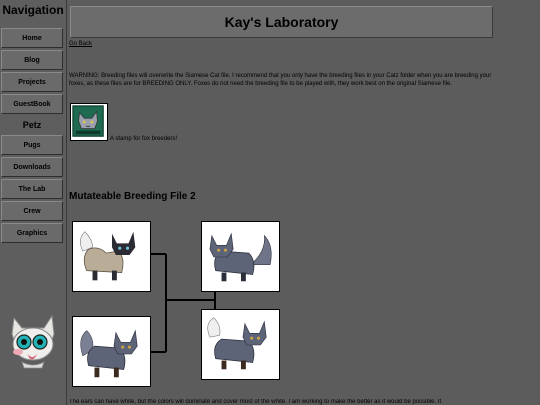 Image resolution: width=540 pixels, height=405 pixels. Describe the element at coordinates (240, 256) in the screenshot. I see `offspring-fox-1-image` at that location.